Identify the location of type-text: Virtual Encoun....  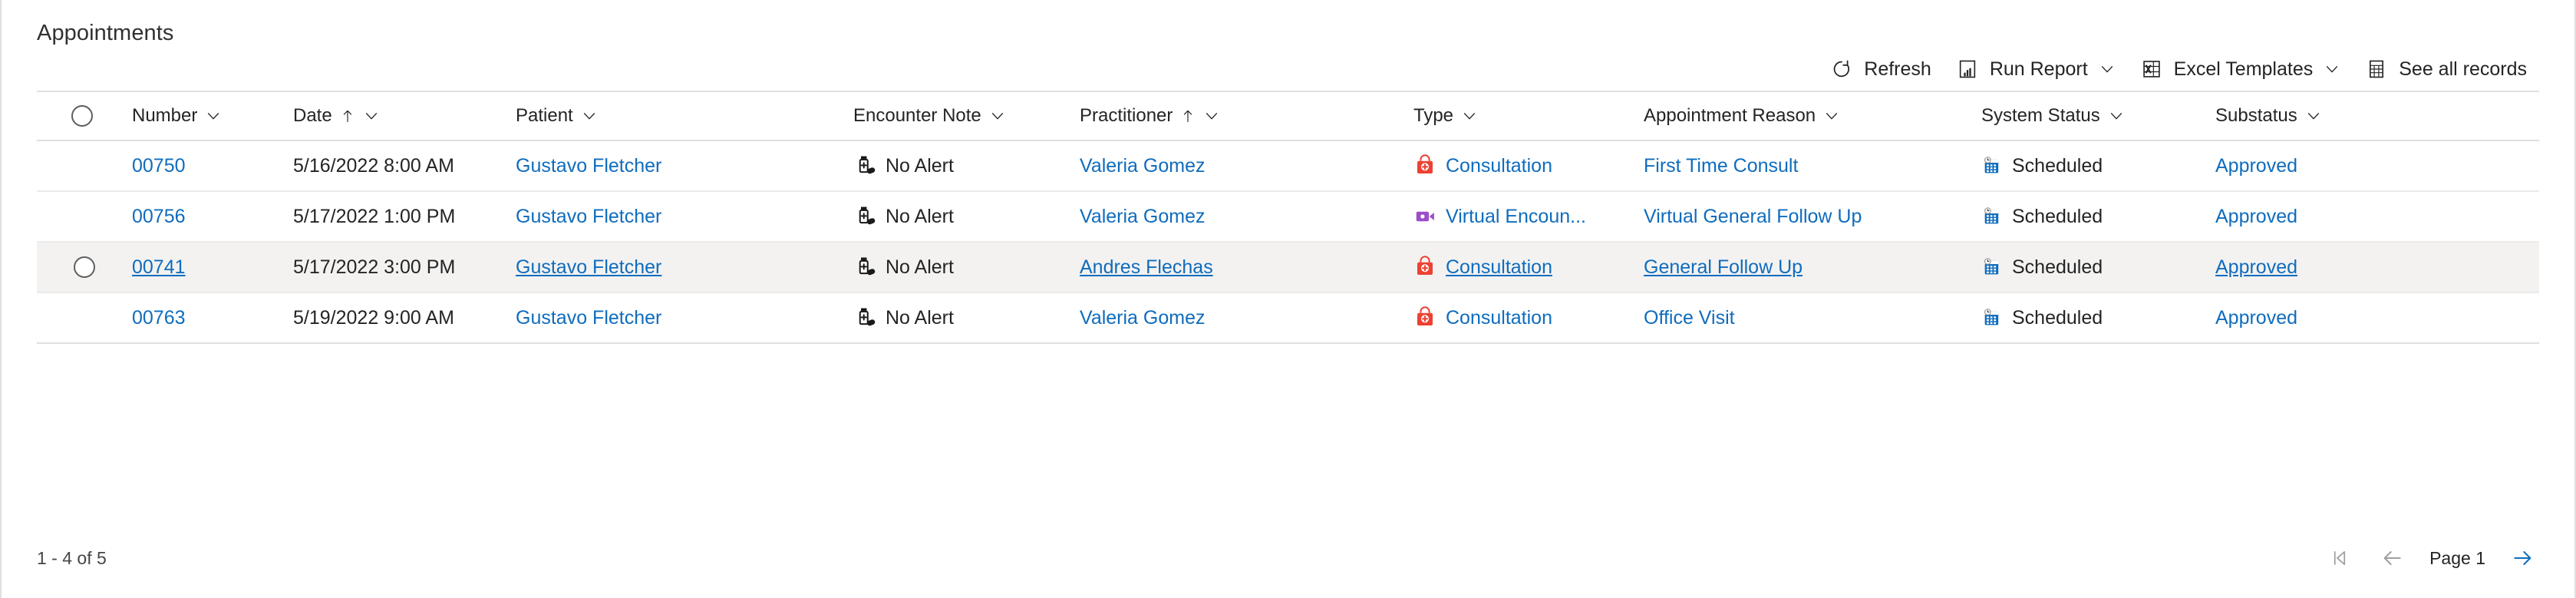
(1516, 217).